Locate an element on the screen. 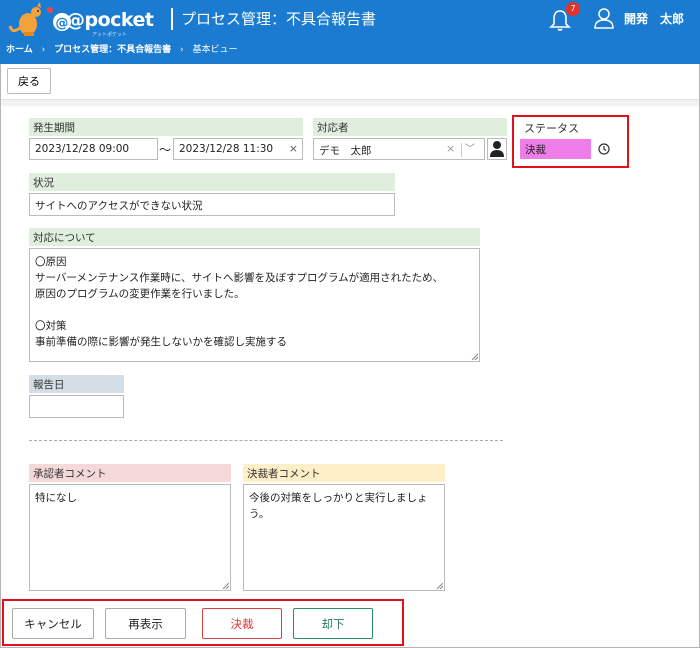 This screenshot has height=648, width=700. toolbar: 戻る is located at coordinates (350, 82).